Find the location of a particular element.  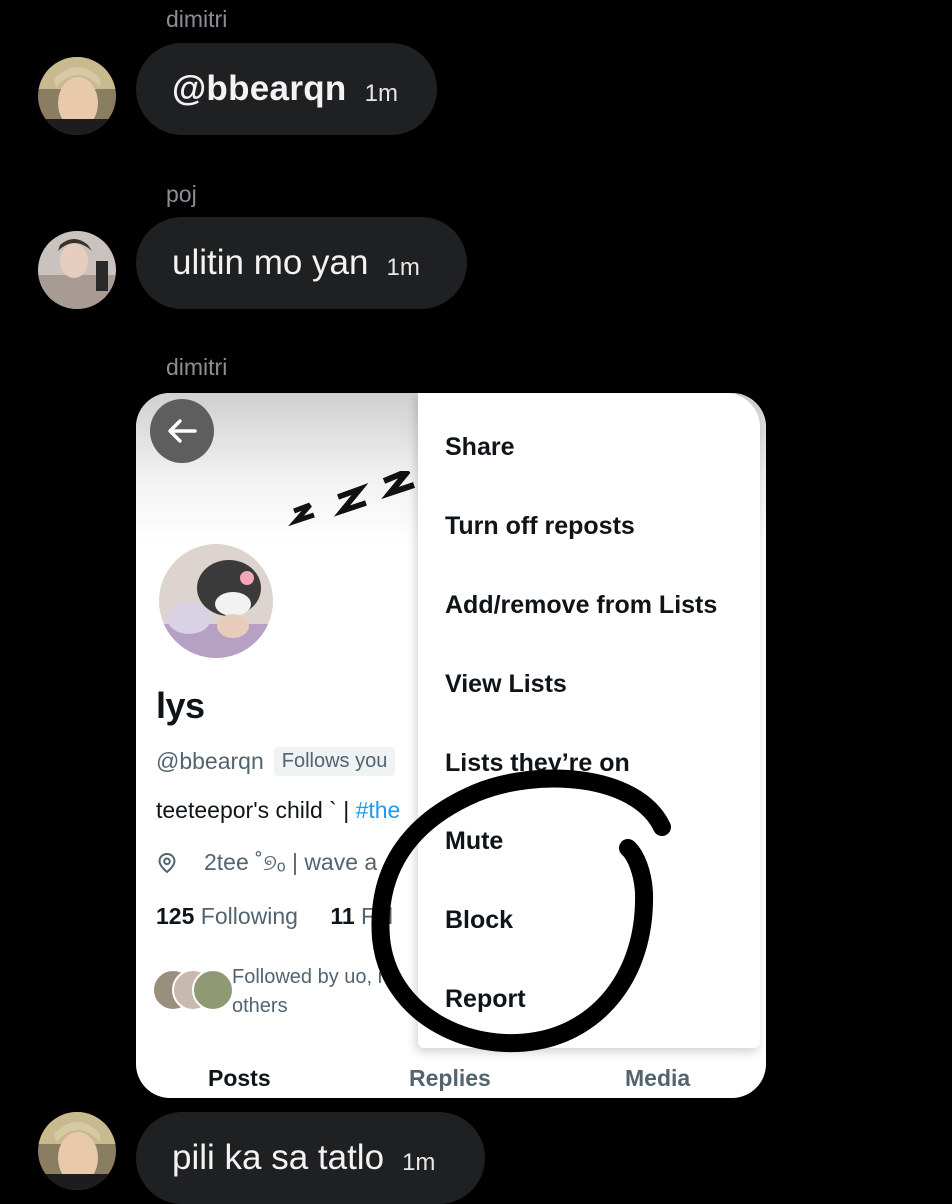

follow-stats: 125 Following 11 Fol is located at coordinates (274, 916).